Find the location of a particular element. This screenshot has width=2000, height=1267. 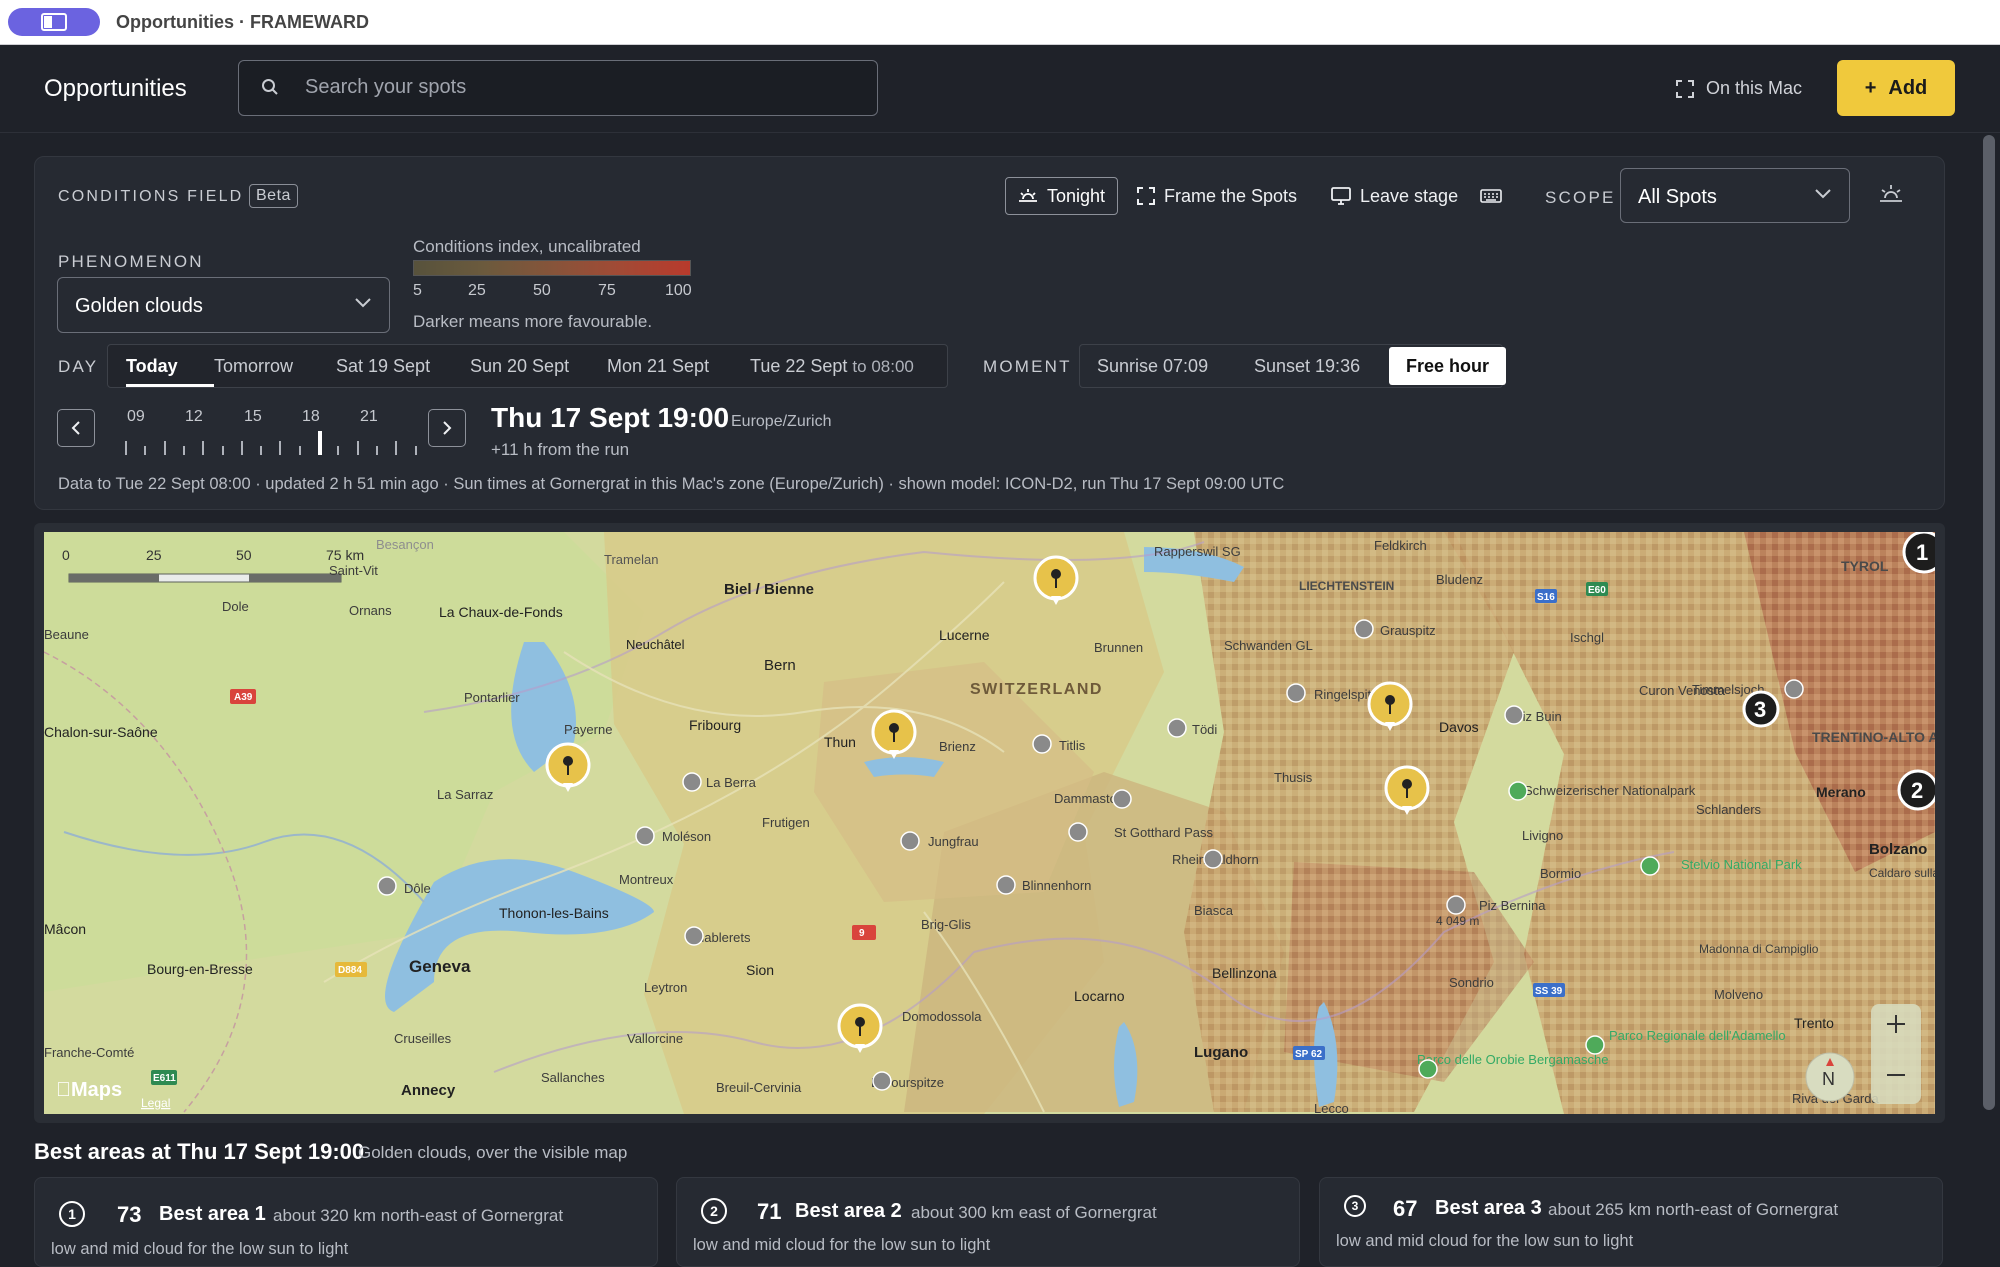

svg-text: Titlis is located at coordinates (1072, 745).